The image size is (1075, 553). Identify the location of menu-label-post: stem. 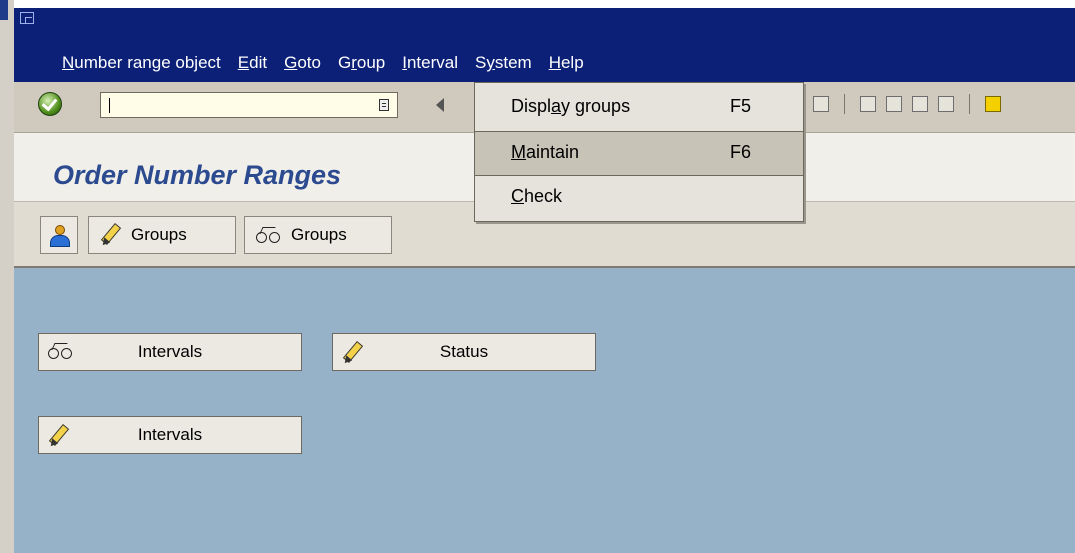
(513, 62).